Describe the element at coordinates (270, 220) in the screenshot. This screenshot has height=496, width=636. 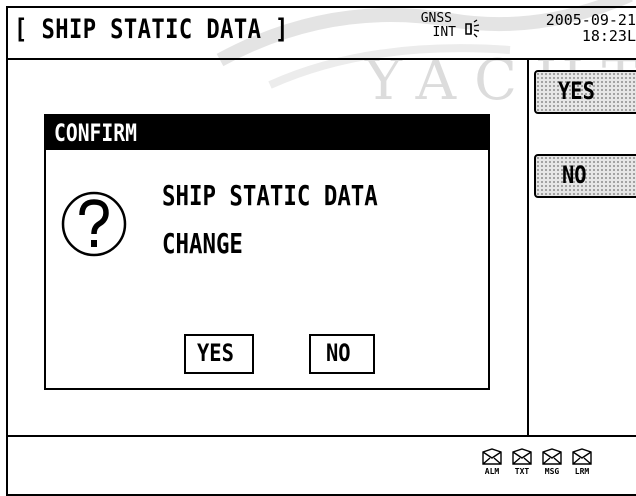
I see `dialog-message: SHIP STATIC DATA CHANGE` at that location.